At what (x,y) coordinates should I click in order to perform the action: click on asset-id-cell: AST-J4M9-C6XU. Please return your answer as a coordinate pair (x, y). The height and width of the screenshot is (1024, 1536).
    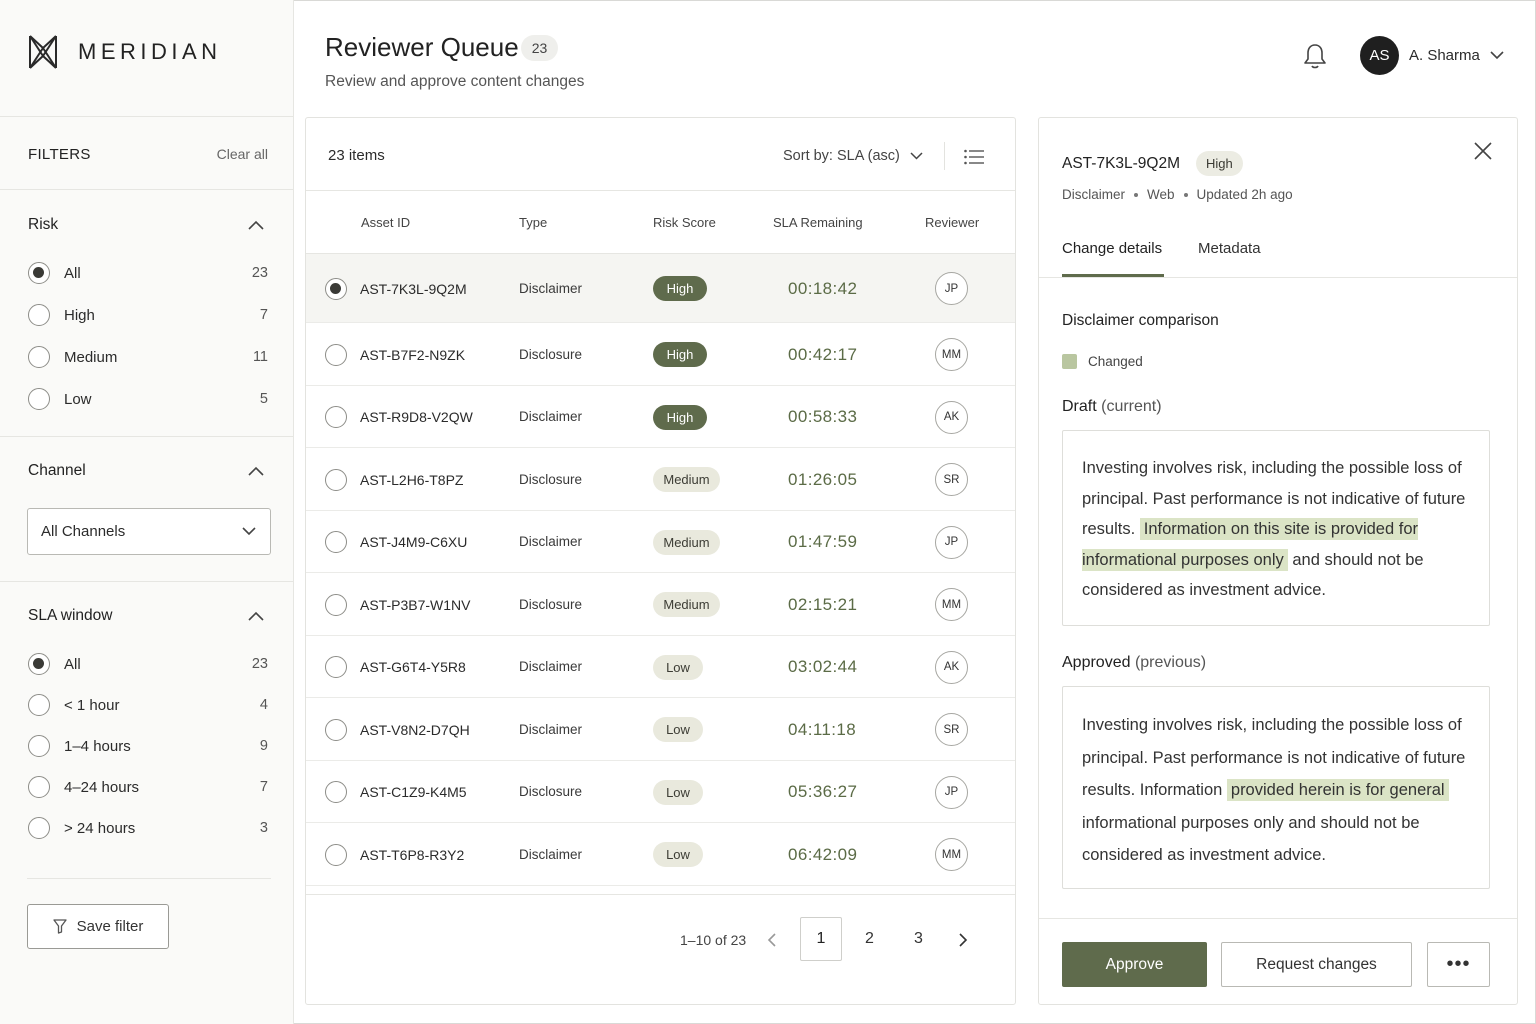
    Looking at the image, I should click on (413, 542).